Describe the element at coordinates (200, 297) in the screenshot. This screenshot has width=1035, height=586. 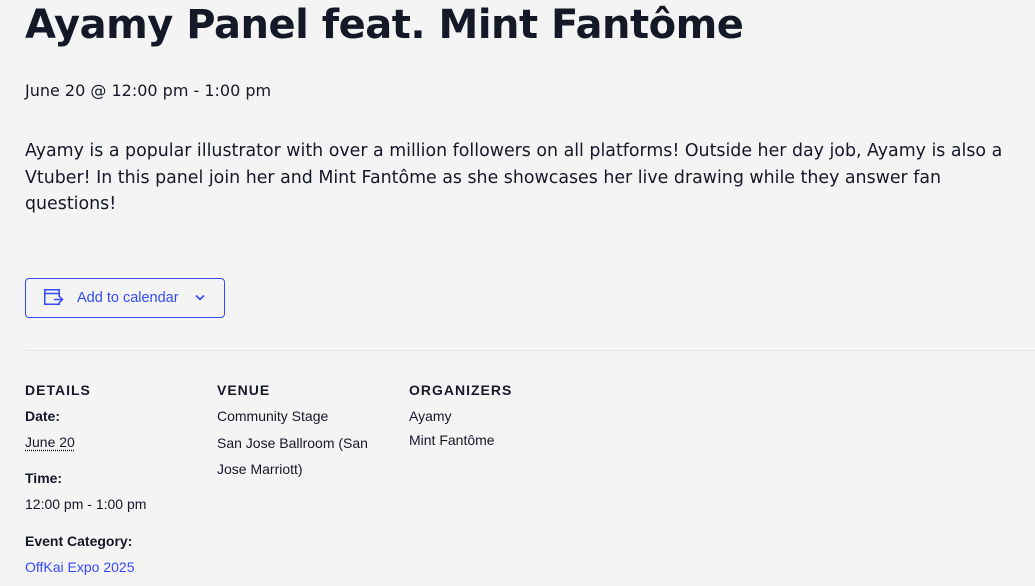
I see `chevron-down-icon` at that location.